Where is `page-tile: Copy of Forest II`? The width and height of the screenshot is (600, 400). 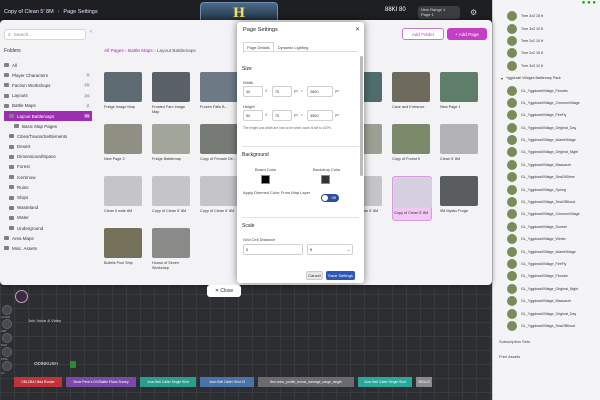
page-tile: Copy of Forest II is located at coordinates (412, 146).